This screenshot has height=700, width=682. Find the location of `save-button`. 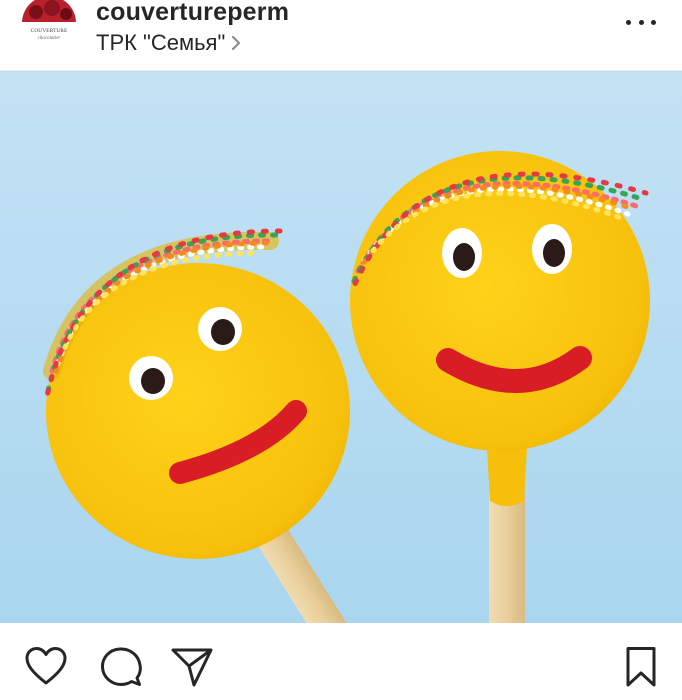

save-button is located at coordinates (642, 667).